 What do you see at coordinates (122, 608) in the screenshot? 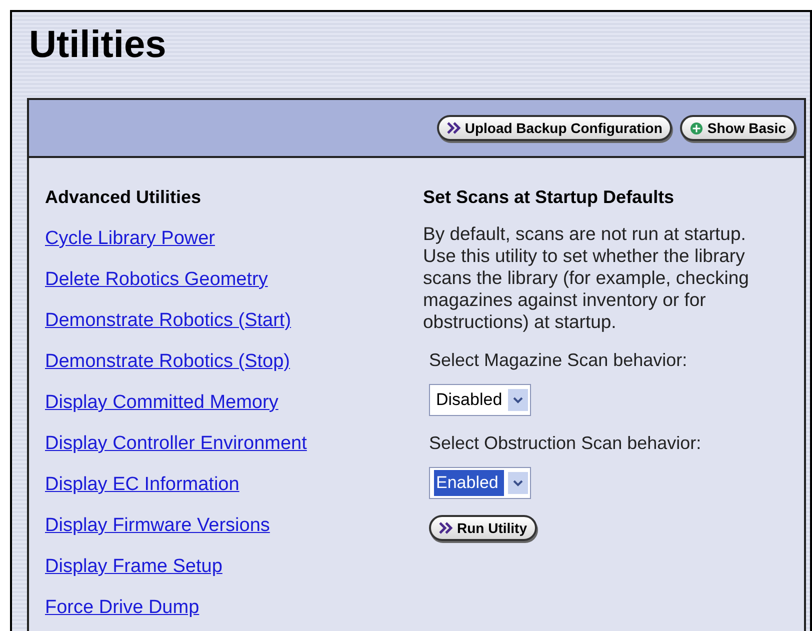
I see `utility-link: Force Drive Dump` at bounding box center [122, 608].